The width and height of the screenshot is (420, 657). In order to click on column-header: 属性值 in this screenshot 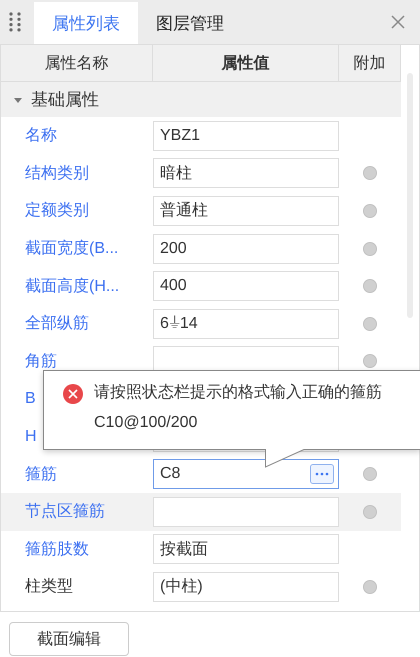, I will do `click(246, 63)`.